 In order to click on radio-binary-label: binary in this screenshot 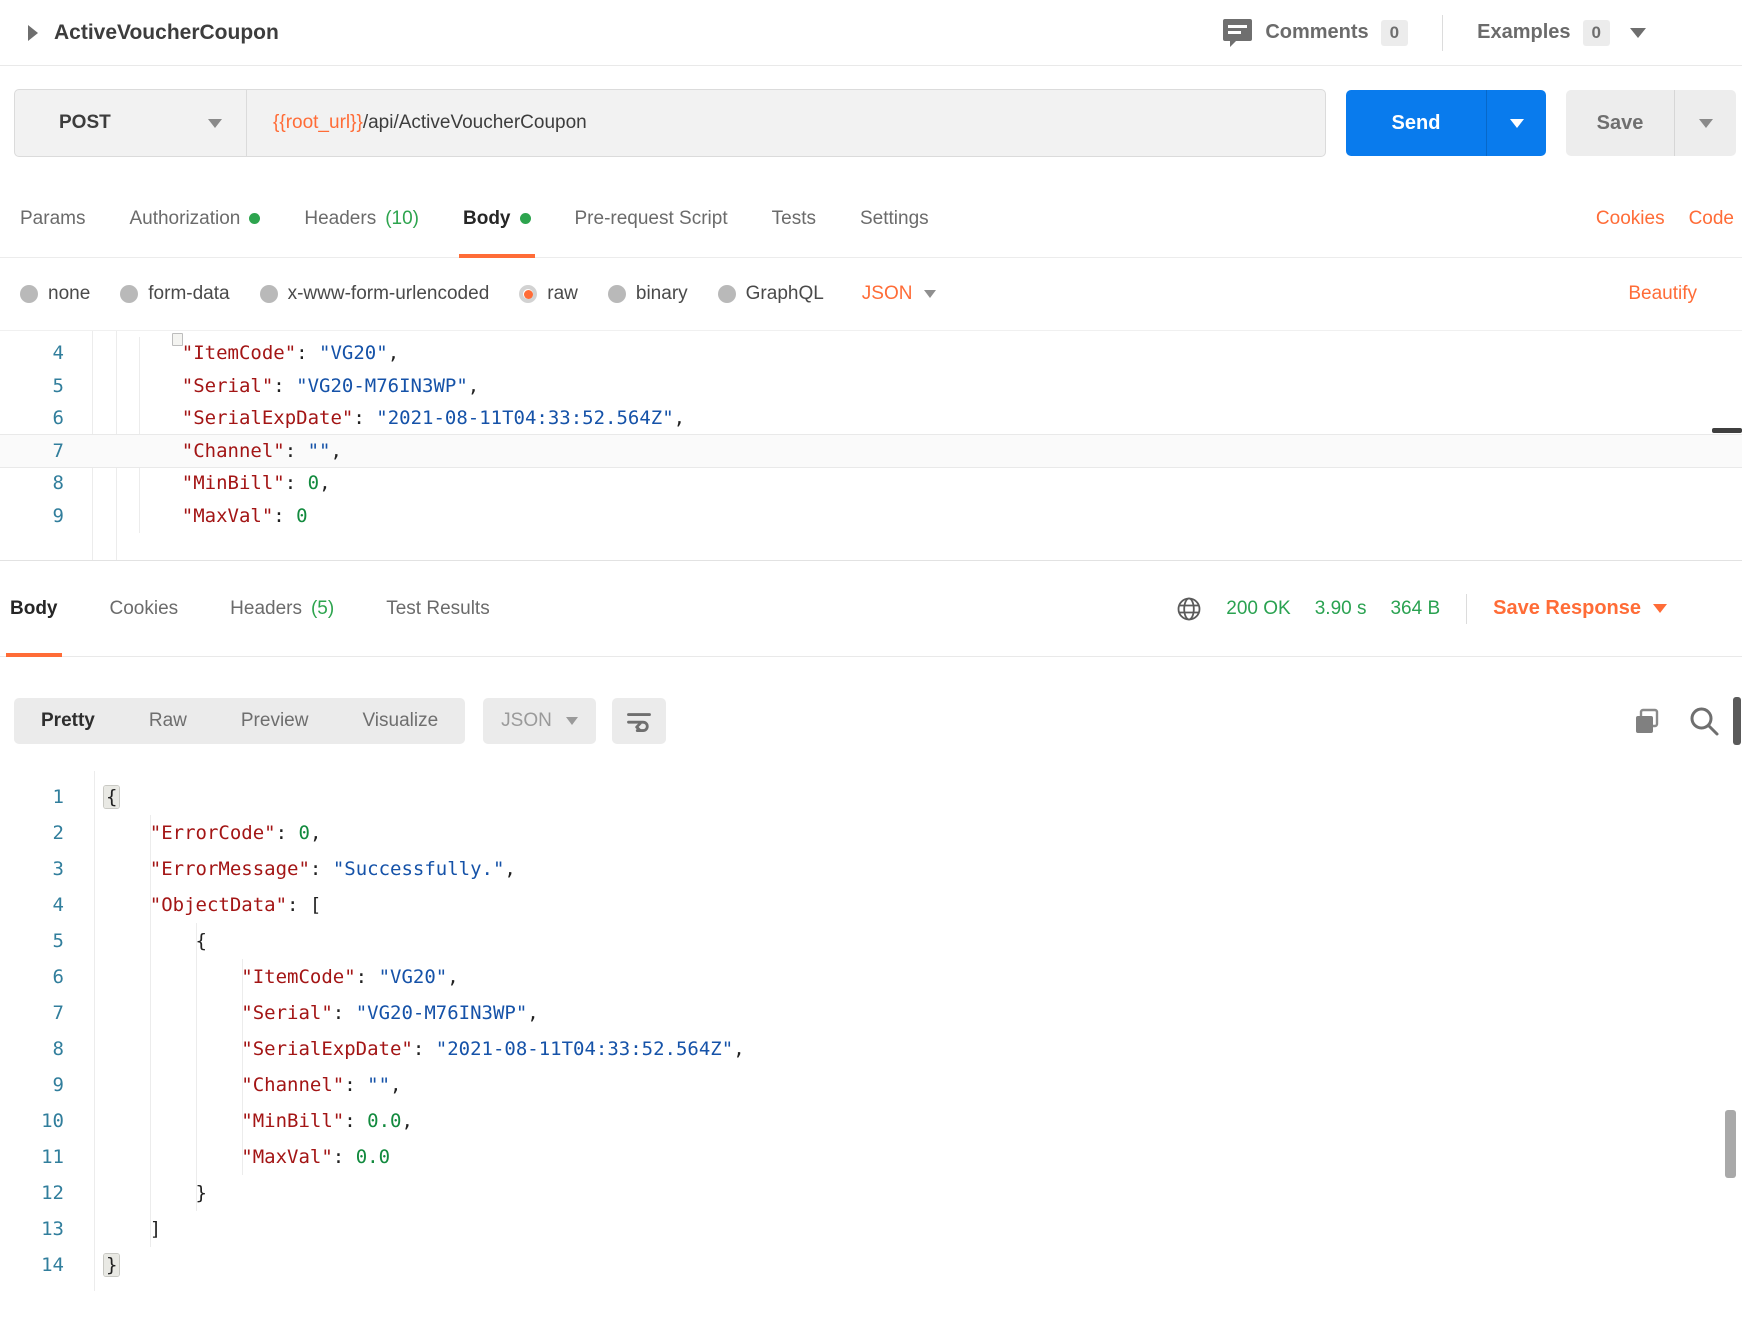, I will do `click(661, 293)`.